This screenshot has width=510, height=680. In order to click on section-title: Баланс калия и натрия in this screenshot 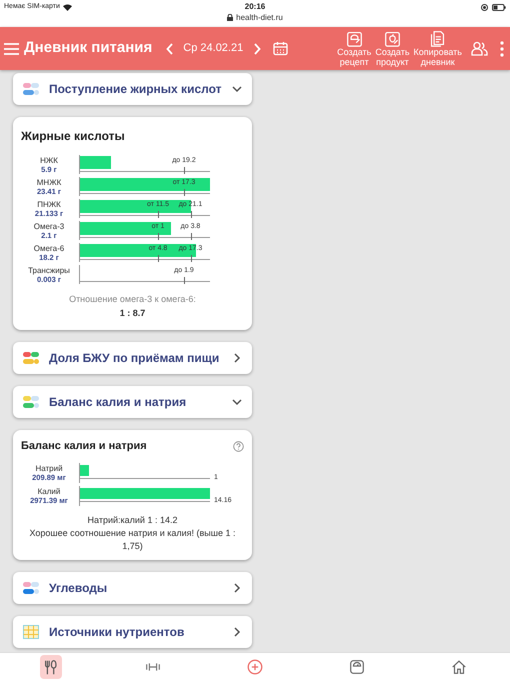, I will do `click(118, 402)`.